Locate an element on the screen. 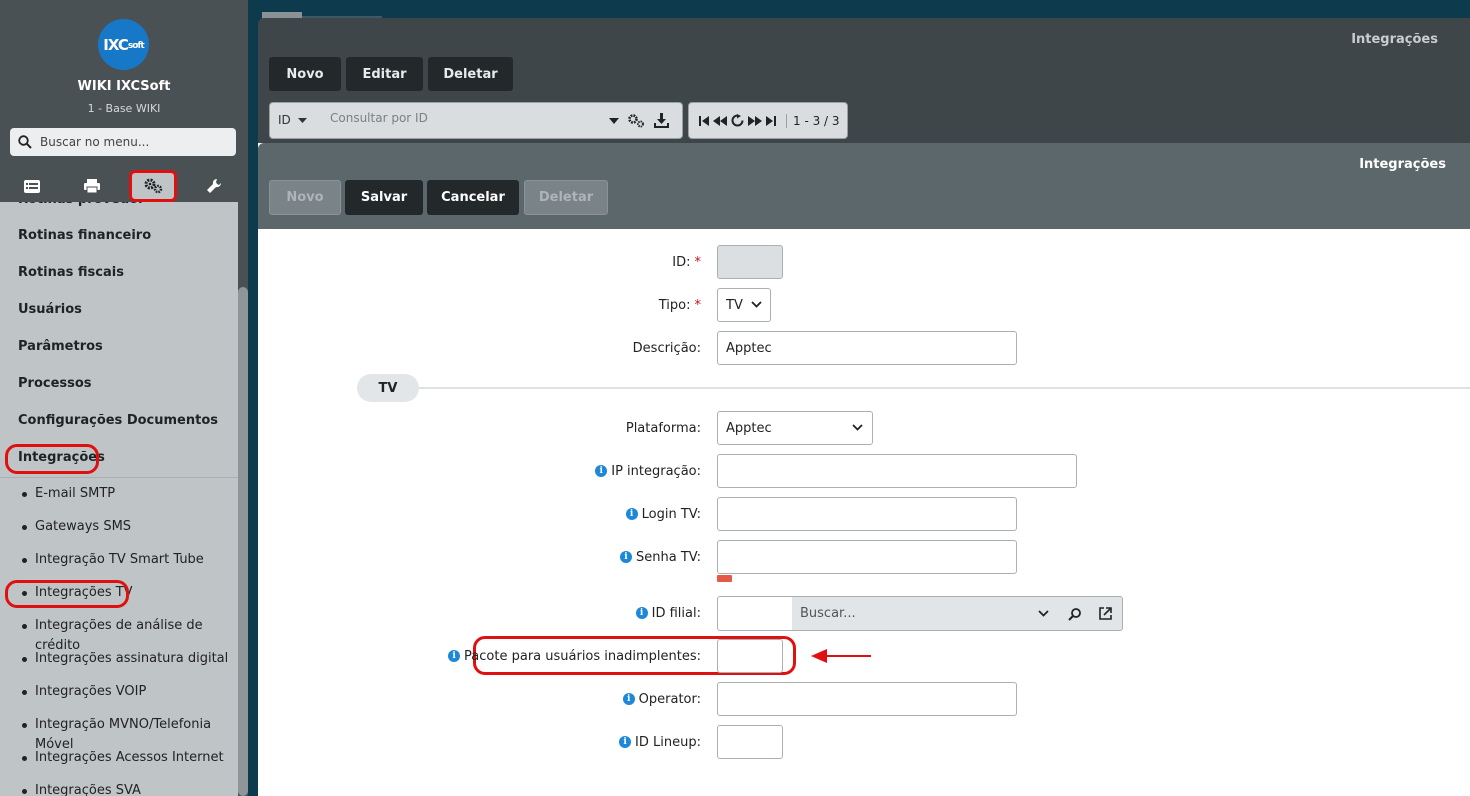 This screenshot has height=796, width=1470. external-link-icon is located at coordinates (1105, 613).